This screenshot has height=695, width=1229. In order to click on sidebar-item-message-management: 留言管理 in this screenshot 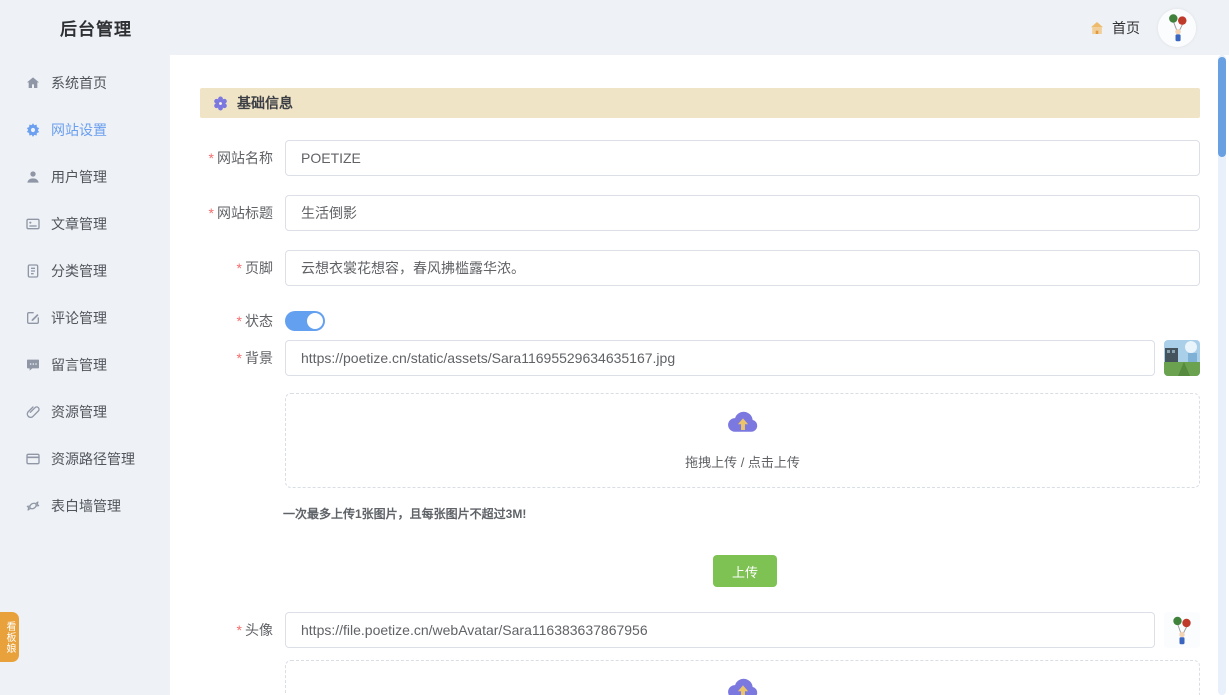, I will do `click(85, 364)`.